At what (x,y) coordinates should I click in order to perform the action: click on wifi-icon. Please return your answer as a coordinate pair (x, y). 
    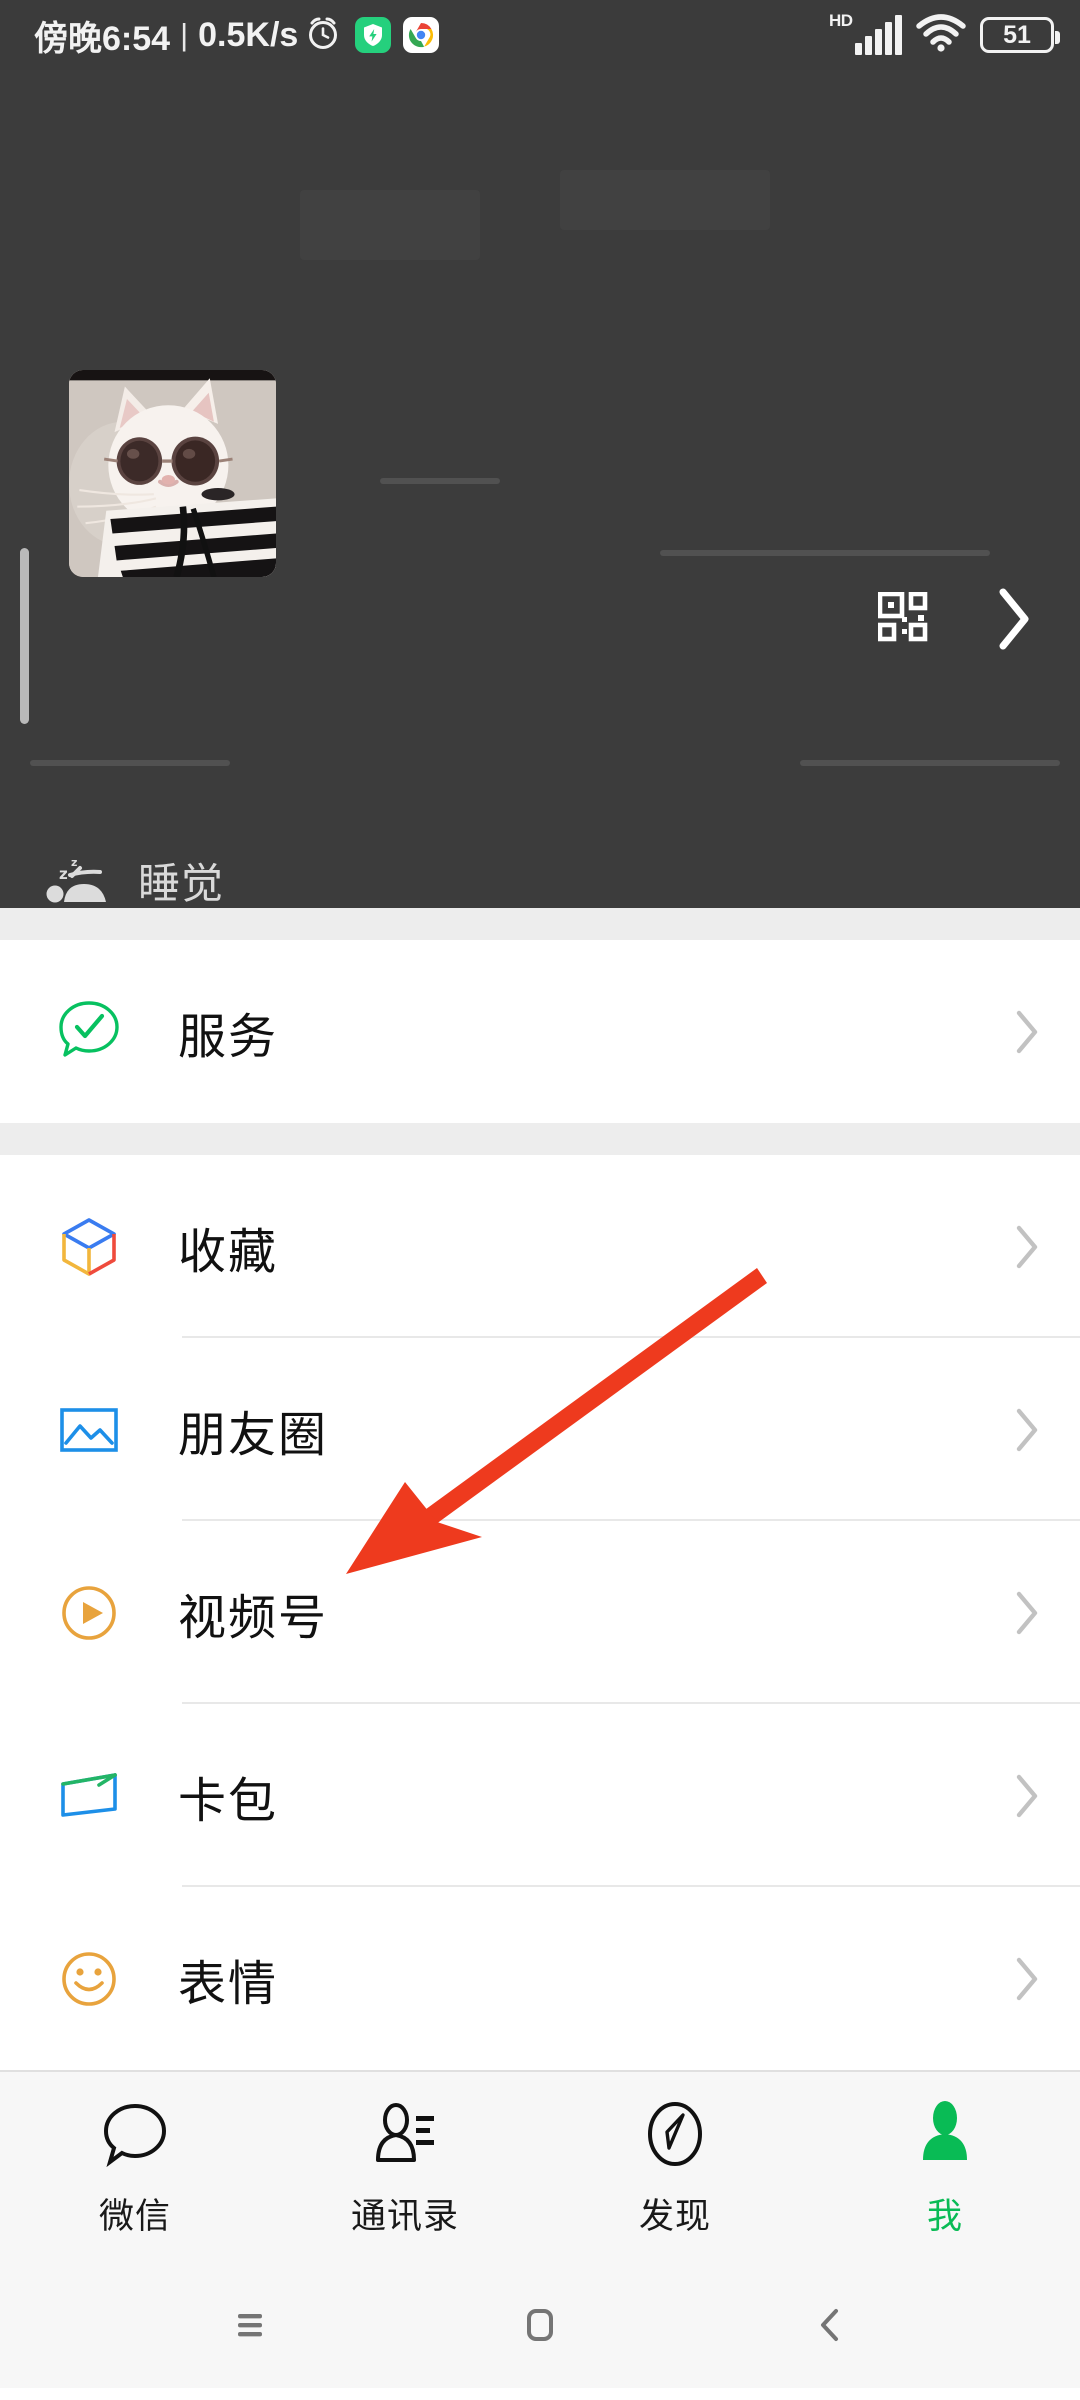
    Looking at the image, I should click on (941, 35).